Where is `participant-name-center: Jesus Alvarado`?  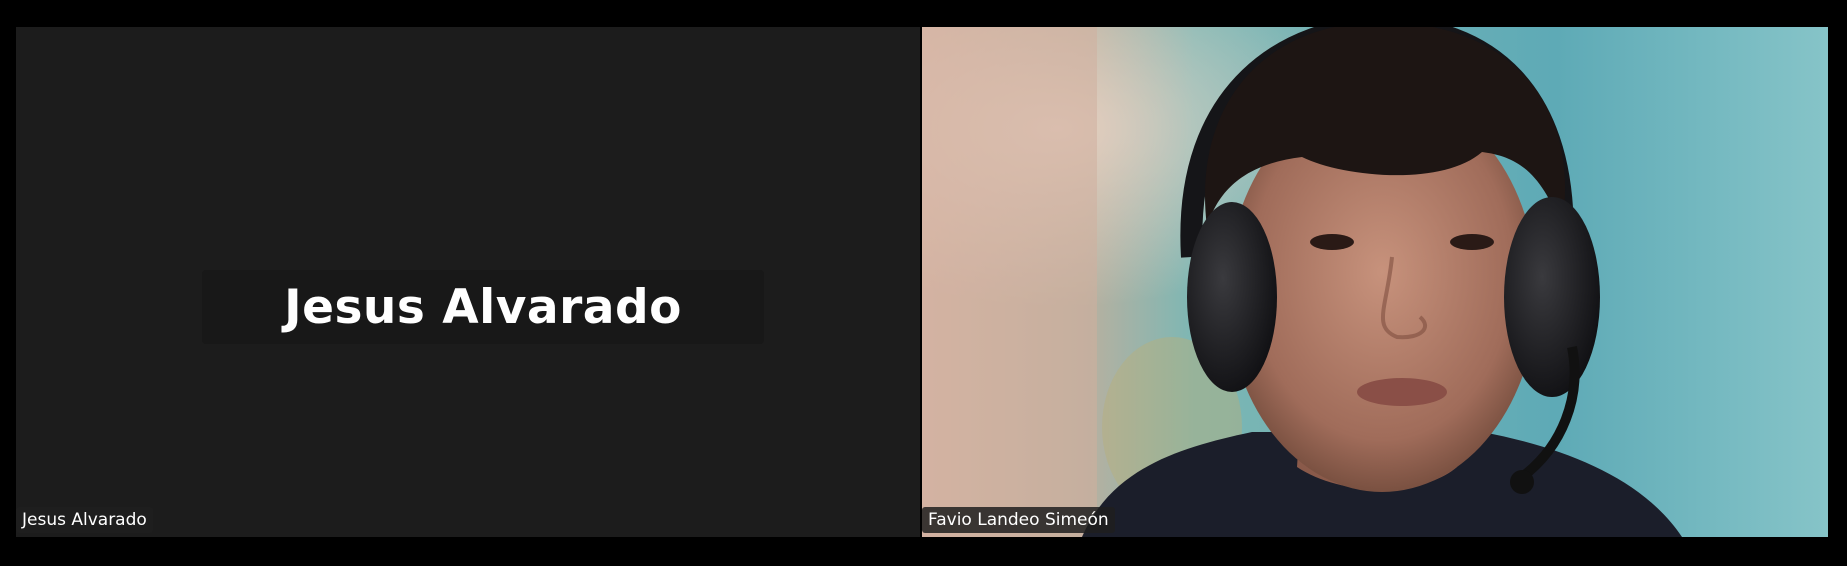 participant-name-center: Jesus Alvarado is located at coordinates (483, 307).